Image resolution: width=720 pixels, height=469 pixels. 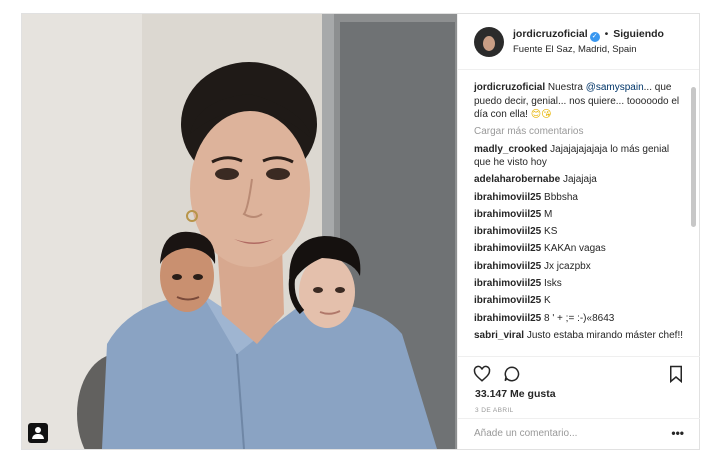 I want to click on action-bar, so click(x=579, y=371).